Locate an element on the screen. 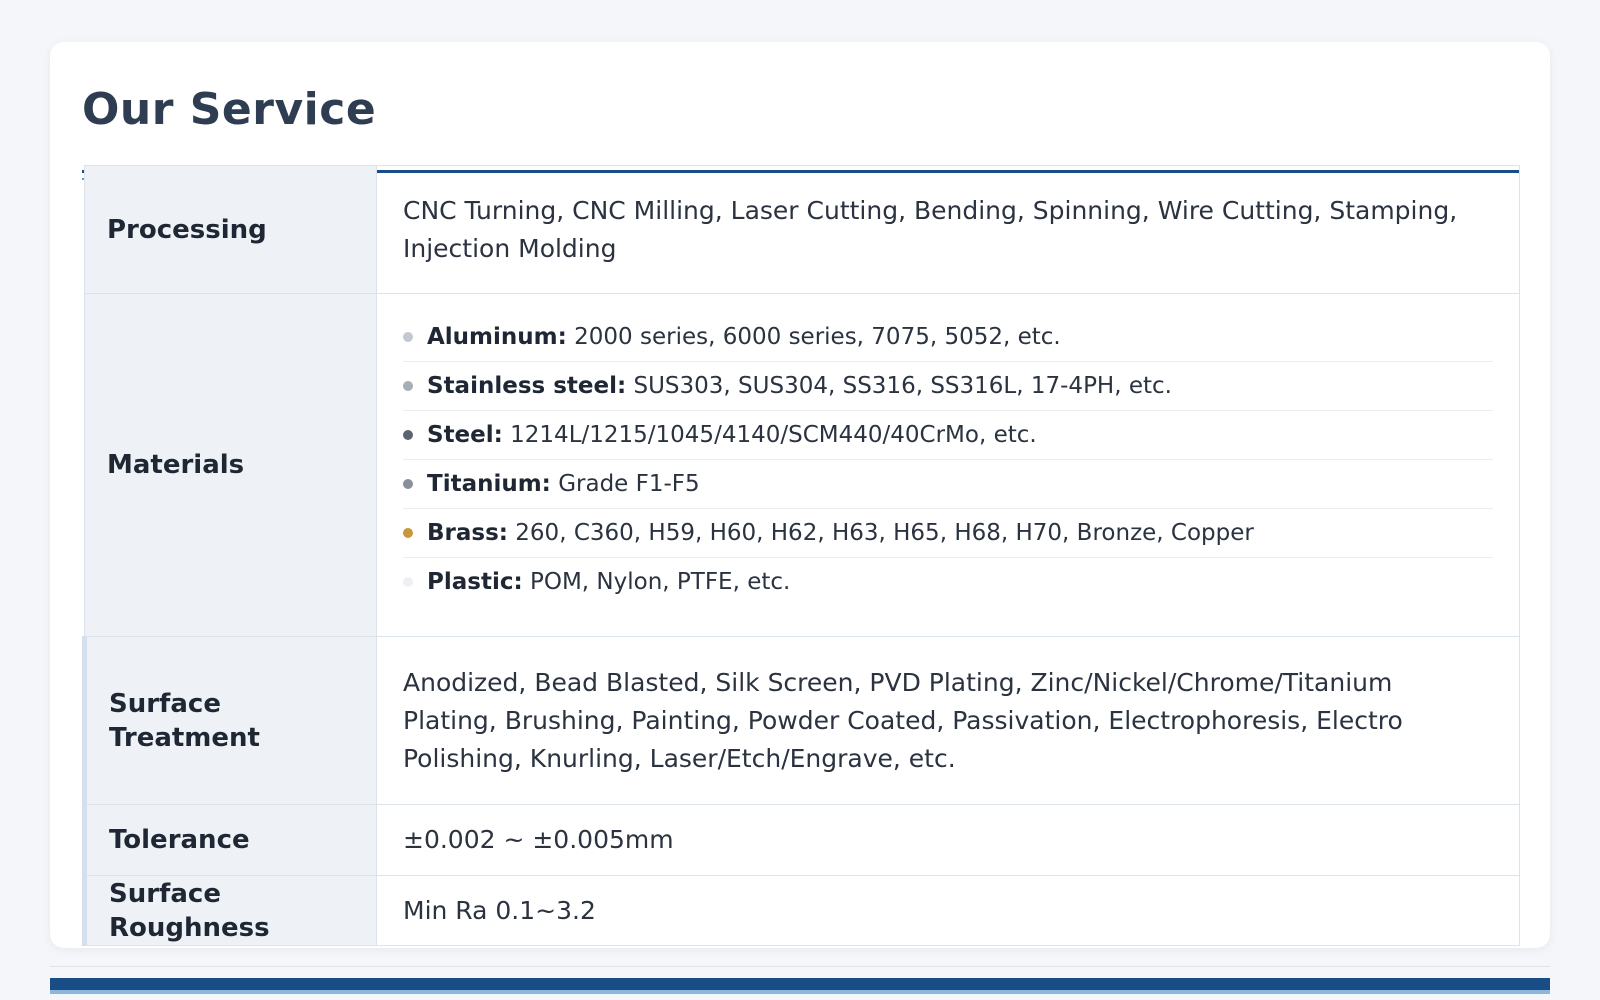  list-item: Titanium: Grade F1-F5 is located at coordinates (948, 486).